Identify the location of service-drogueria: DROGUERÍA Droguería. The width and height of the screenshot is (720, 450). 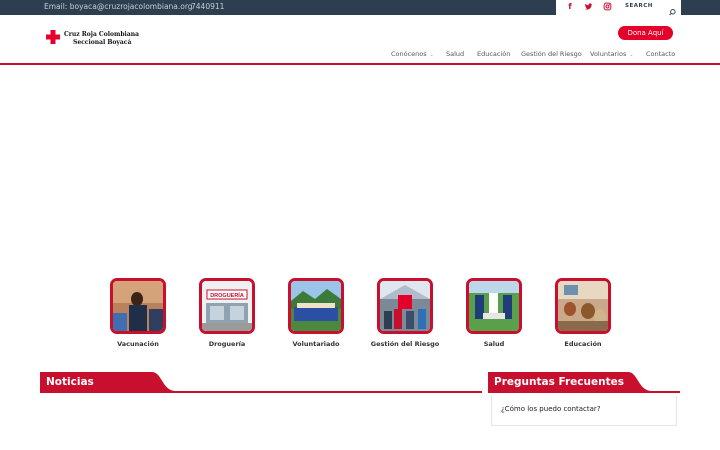
(227, 313).